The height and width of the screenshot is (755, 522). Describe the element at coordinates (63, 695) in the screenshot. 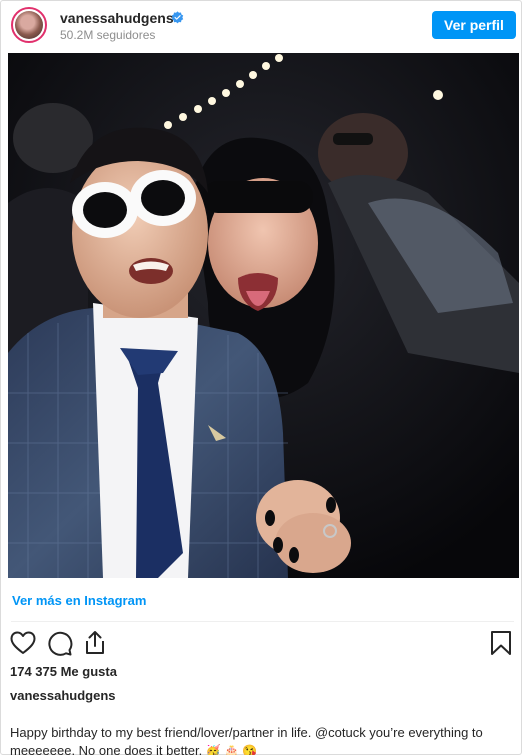

I see `caption-username: vanessahudgens` at that location.